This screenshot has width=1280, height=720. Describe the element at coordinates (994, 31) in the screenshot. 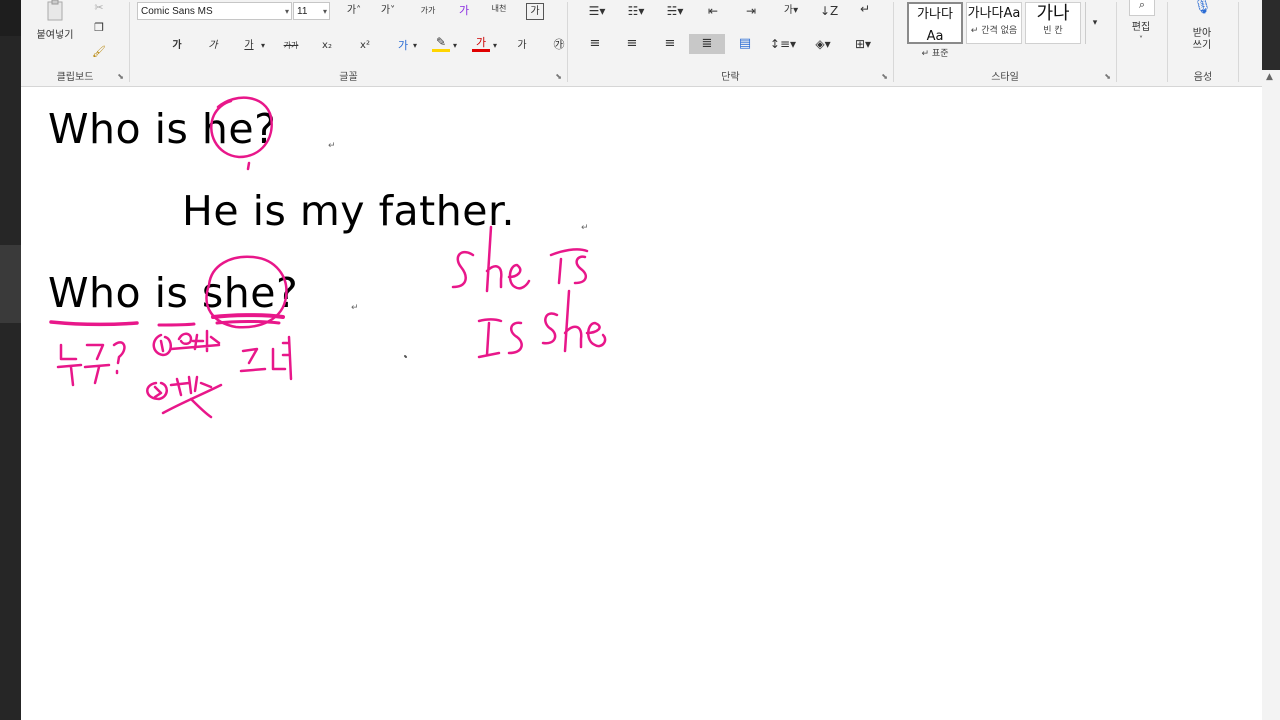

I see `style-name: ↵ 간격 없음` at that location.